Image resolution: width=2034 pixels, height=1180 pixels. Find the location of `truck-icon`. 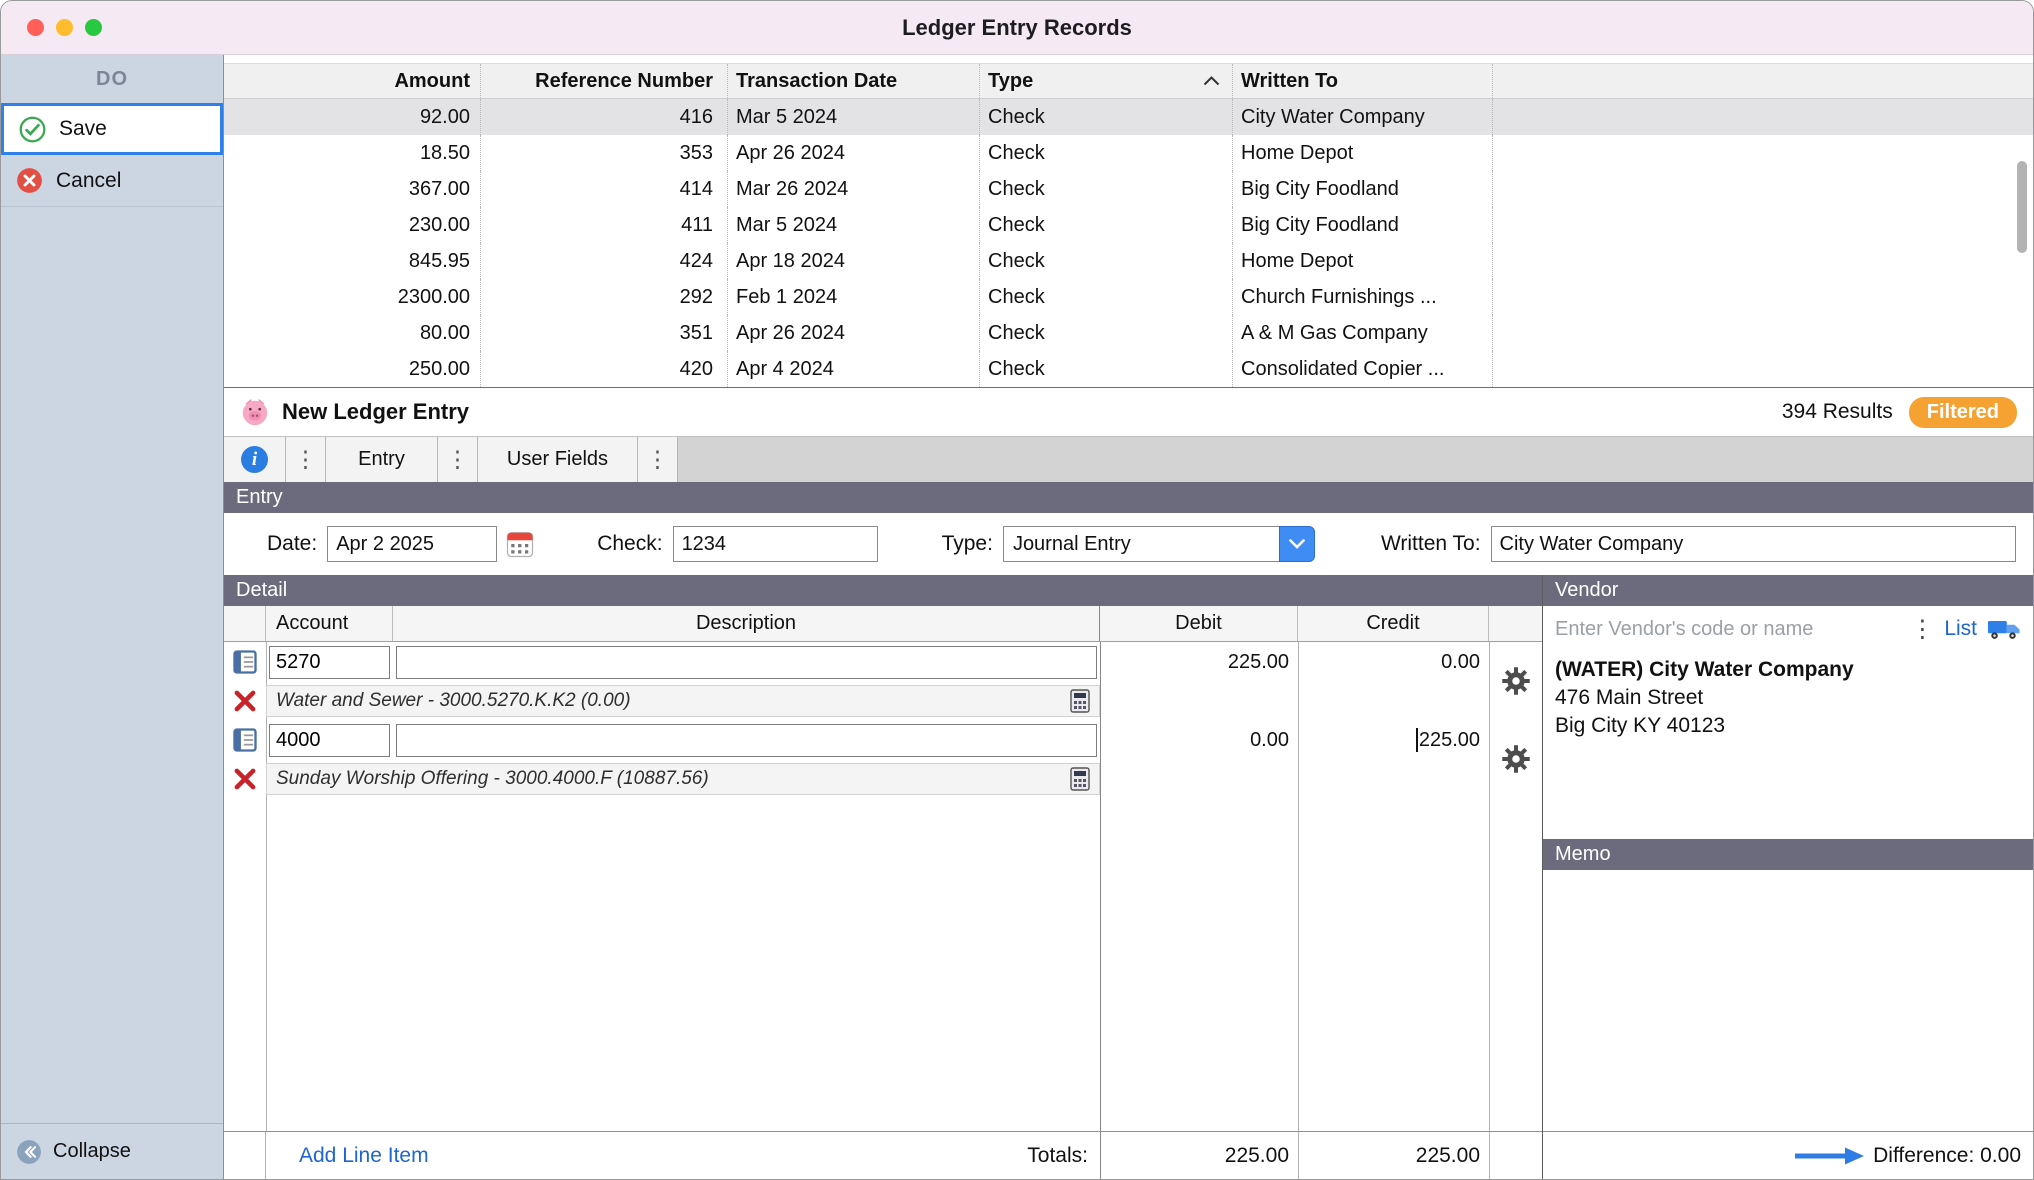

truck-icon is located at coordinates (2004, 629).